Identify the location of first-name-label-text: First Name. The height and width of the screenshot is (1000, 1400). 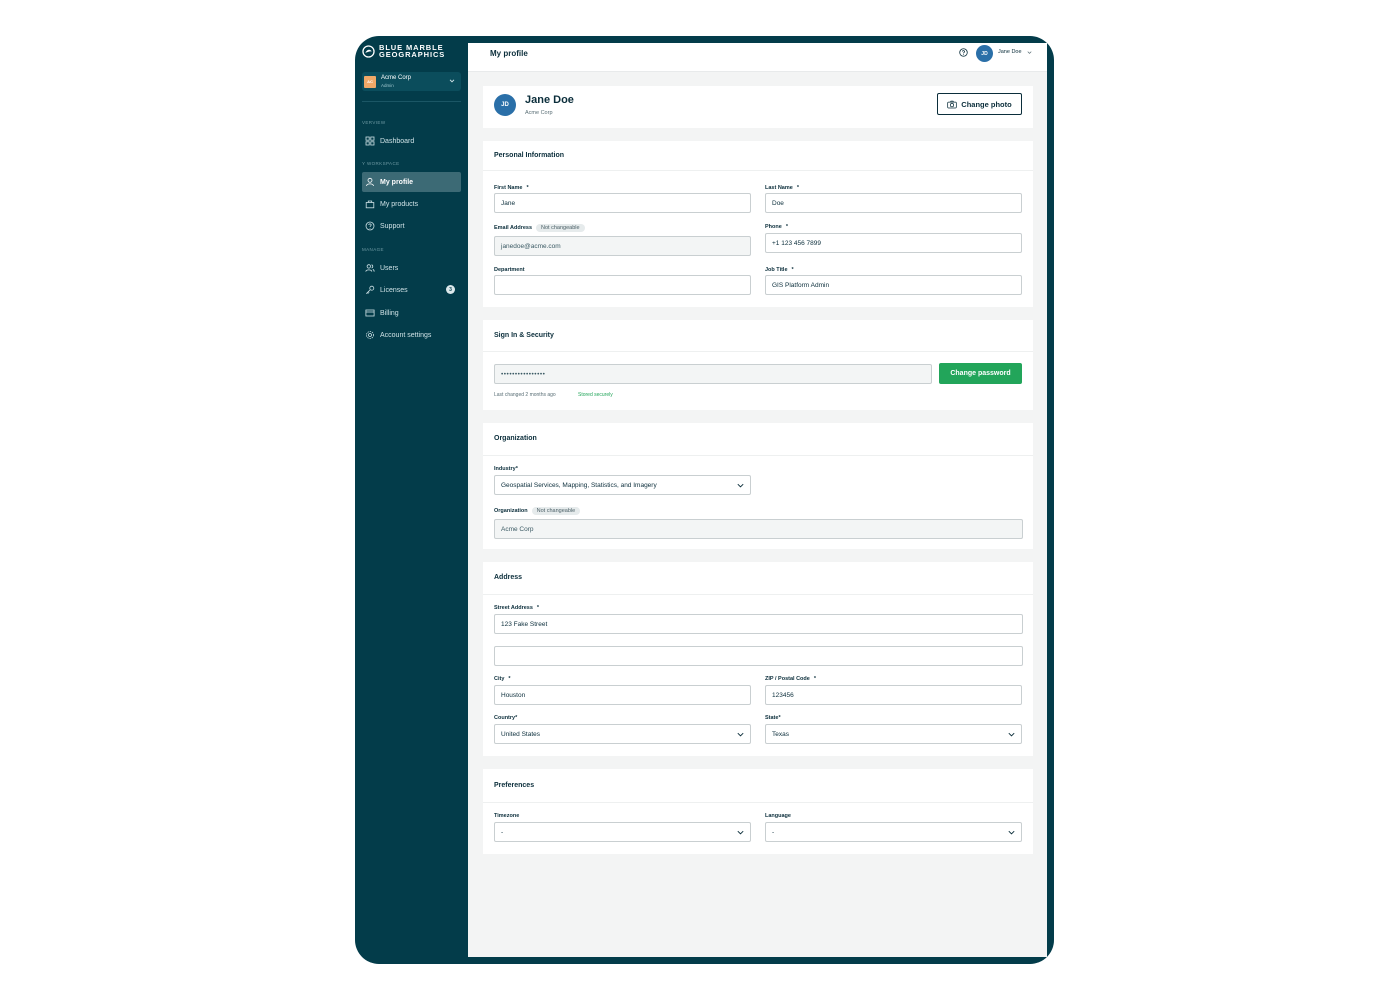
(508, 188).